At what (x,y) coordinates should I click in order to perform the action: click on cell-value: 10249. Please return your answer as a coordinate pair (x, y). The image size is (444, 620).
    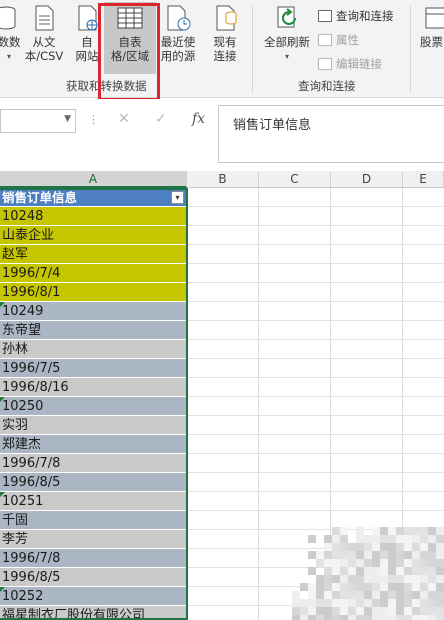
    Looking at the image, I should click on (23, 311).